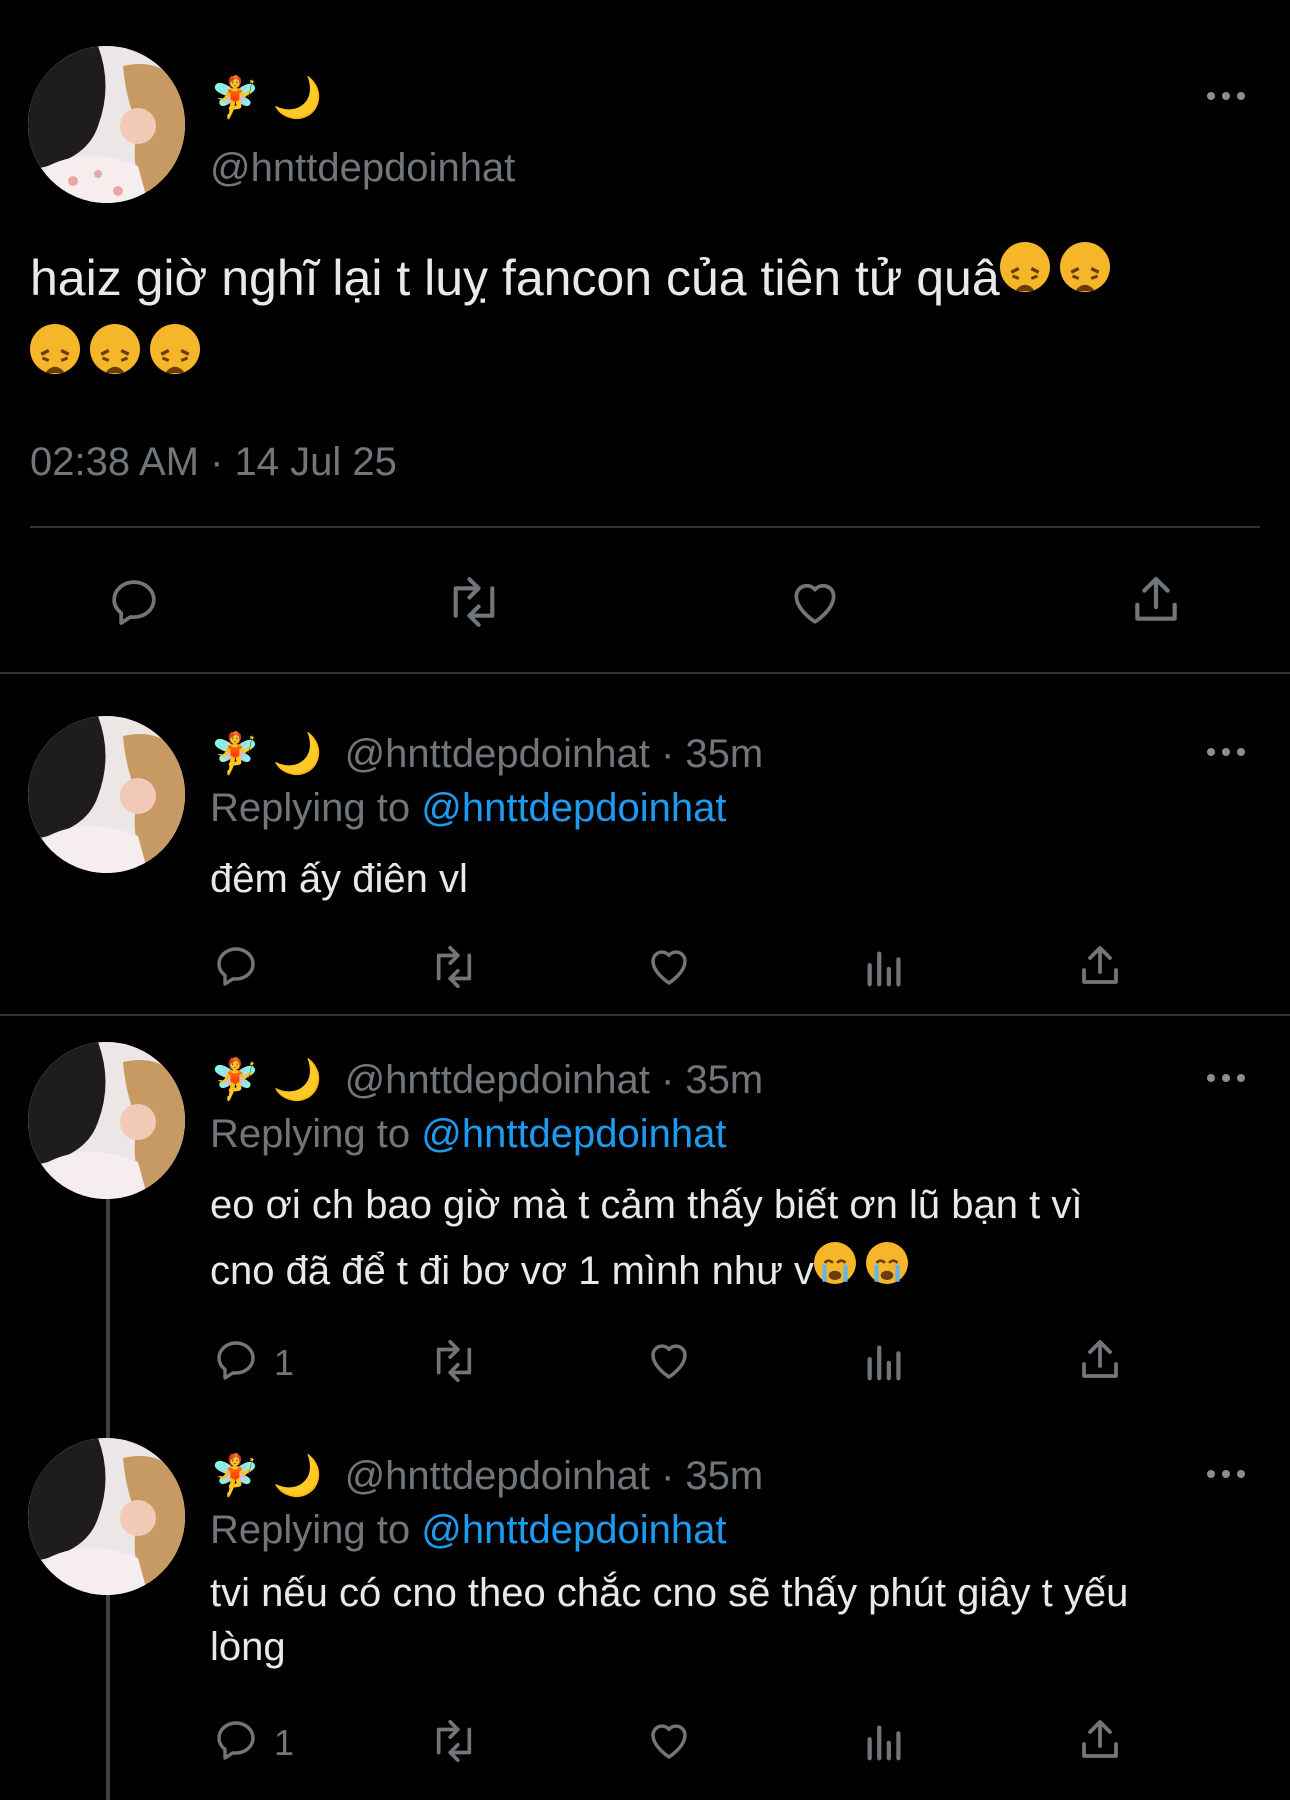 The image size is (1290, 1800). I want to click on reply-text-line: cno đã để t đi bơ vơ 1 mình như v, so click(646, 1271).